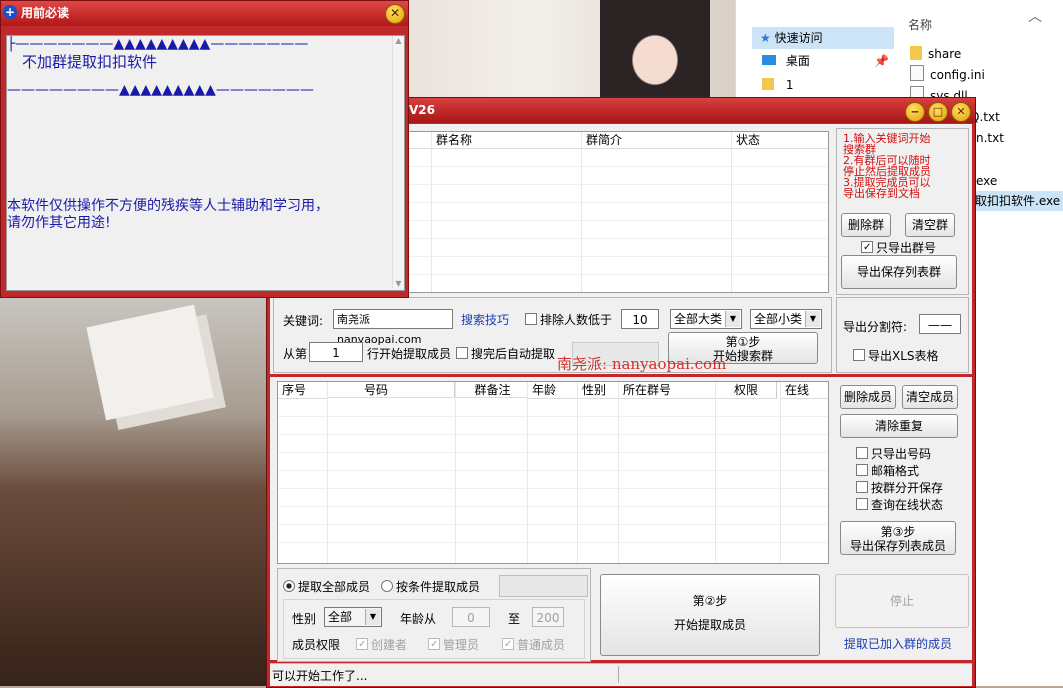  What do you see at coordinates (398, 40) in the screenshot?
I see `scroll-up-icon: ▲` at bounding box center [398, 40].